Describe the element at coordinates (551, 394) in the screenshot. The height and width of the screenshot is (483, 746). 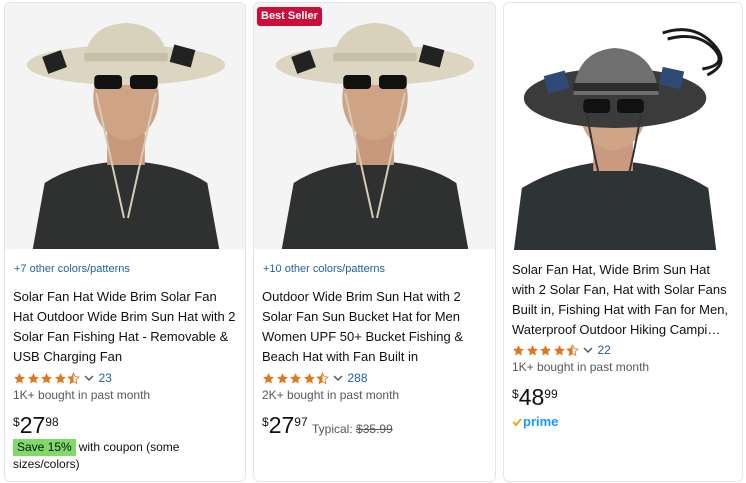
I see `price-fraction: 99` at that location.